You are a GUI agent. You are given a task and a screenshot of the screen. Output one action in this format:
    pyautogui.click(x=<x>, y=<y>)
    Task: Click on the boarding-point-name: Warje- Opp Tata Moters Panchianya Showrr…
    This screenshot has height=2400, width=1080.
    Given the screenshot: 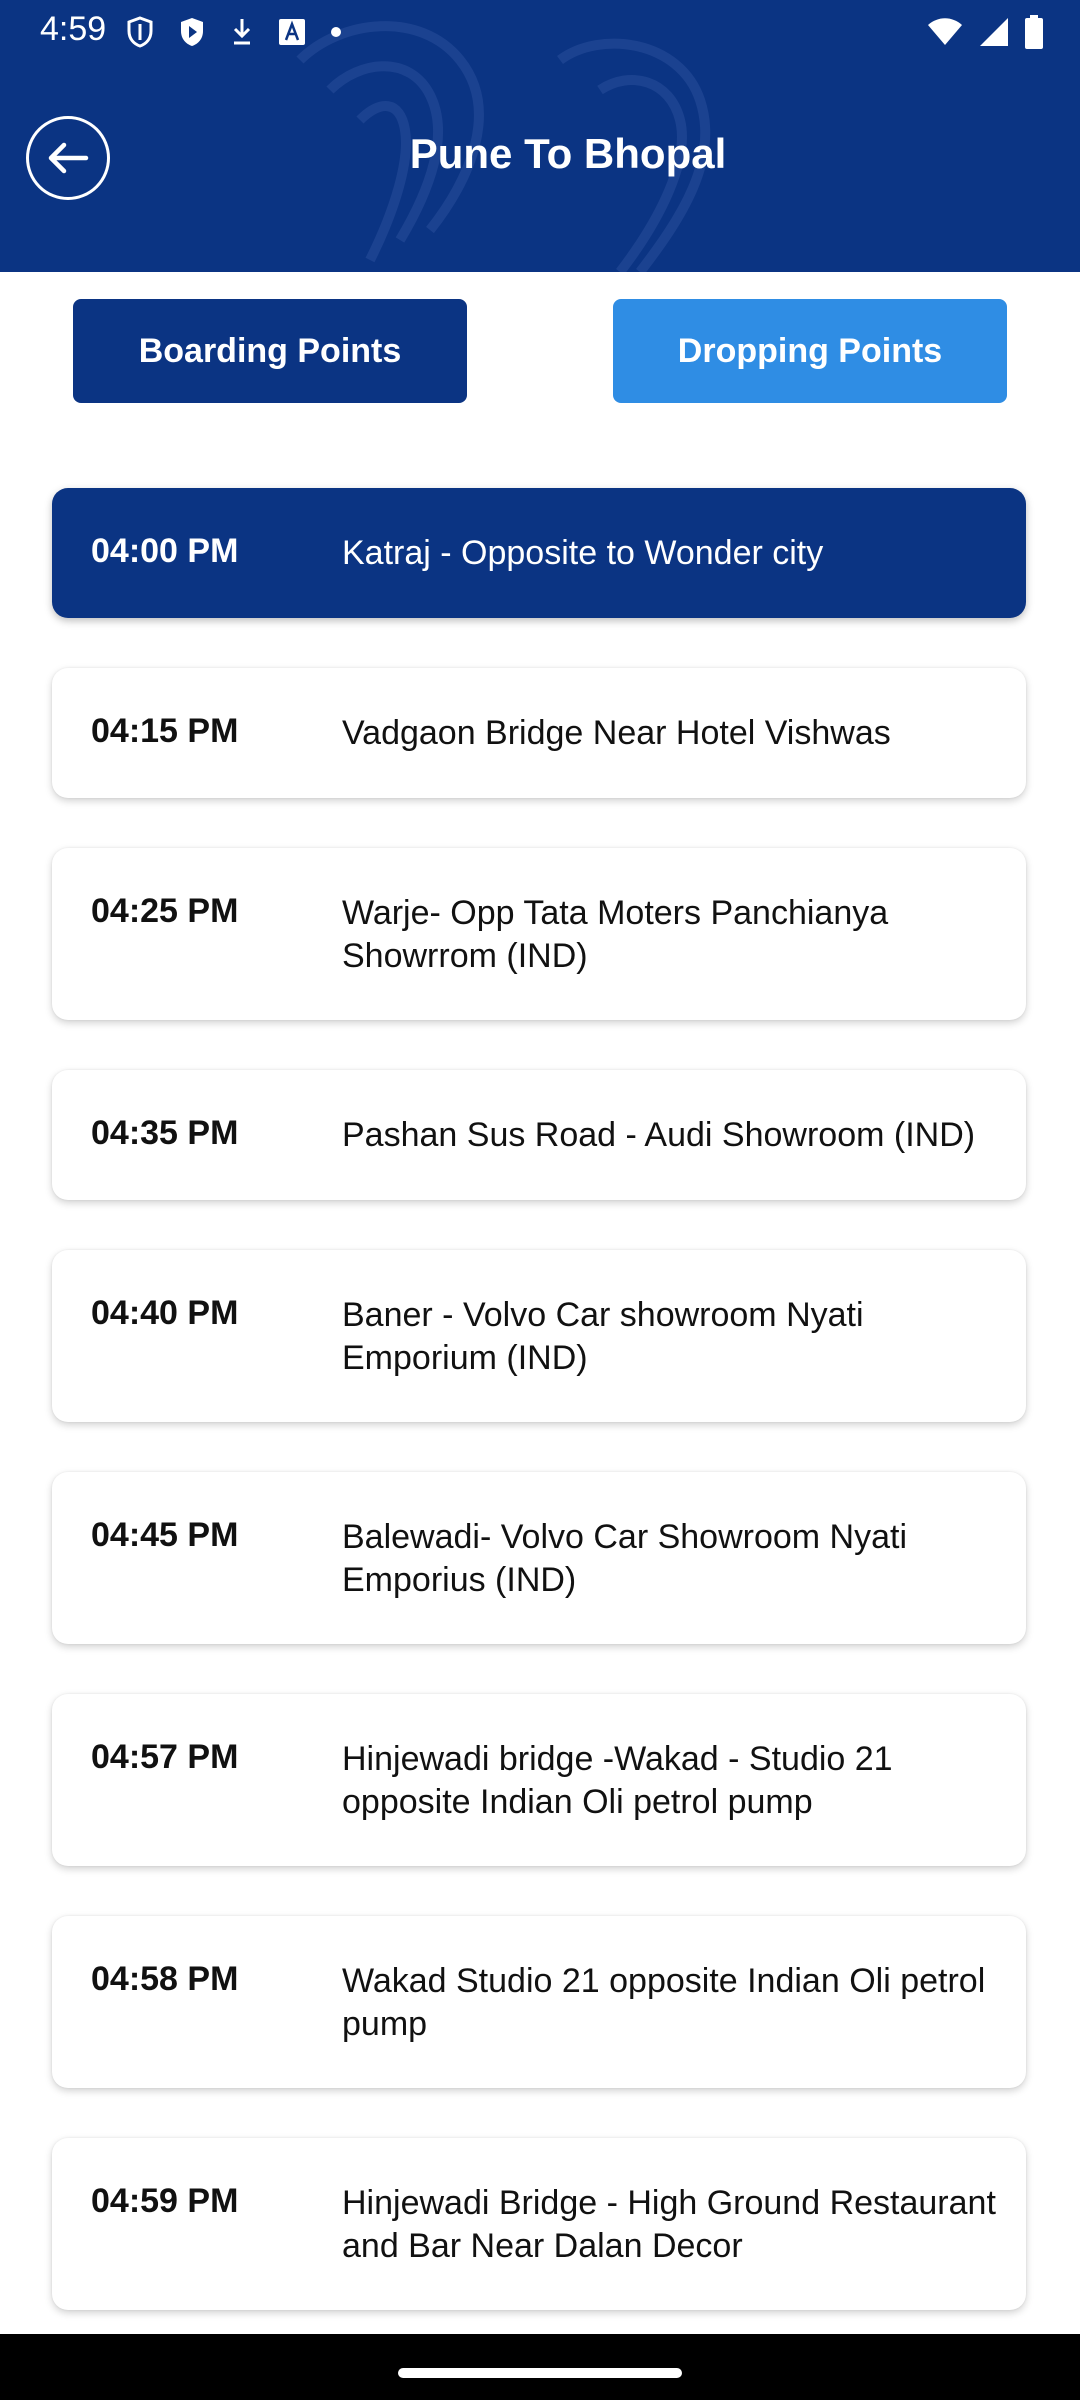 What is the action you would take?
    pyautogui.click(x=615, y=934)
    